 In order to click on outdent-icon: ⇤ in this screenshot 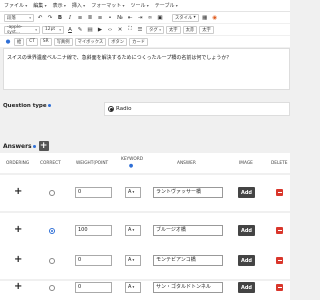, I will do `click(130, 18)`.